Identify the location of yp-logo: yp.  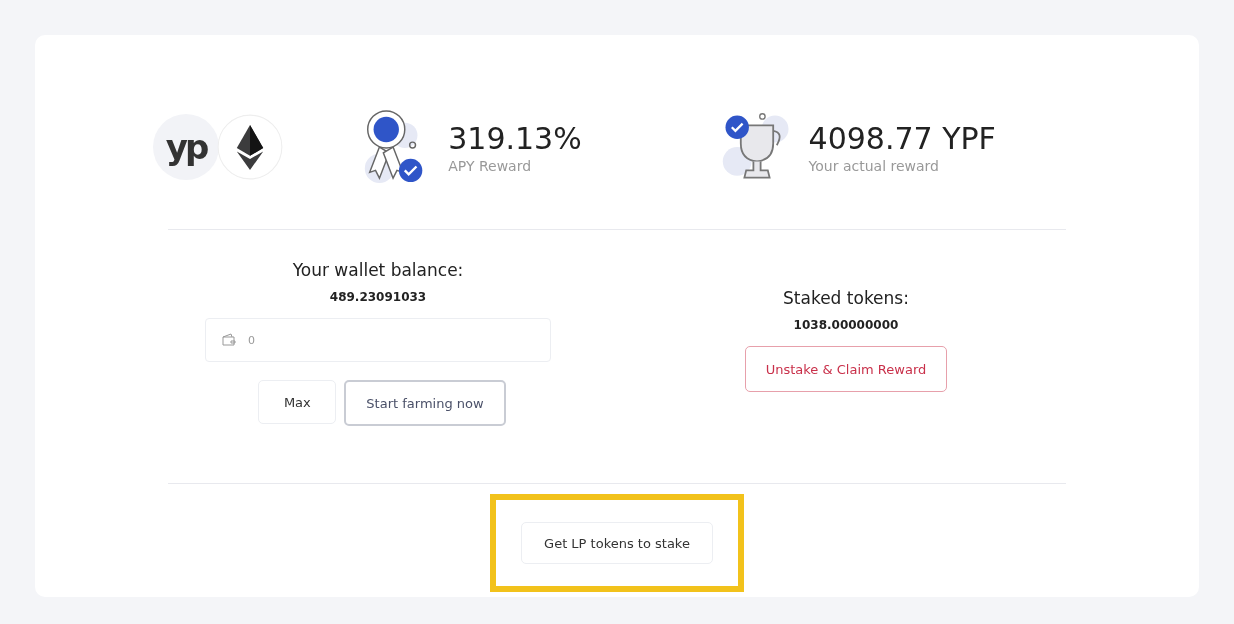
(186, 147).